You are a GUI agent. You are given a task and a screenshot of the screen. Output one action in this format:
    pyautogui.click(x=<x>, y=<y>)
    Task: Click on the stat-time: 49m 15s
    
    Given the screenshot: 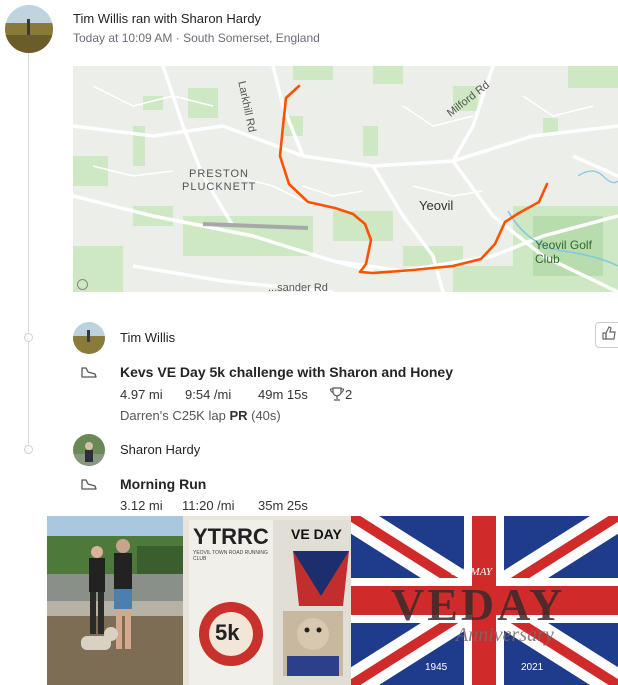 What is the action you would take?
    pyautogui.click(x=283, y=394)
    